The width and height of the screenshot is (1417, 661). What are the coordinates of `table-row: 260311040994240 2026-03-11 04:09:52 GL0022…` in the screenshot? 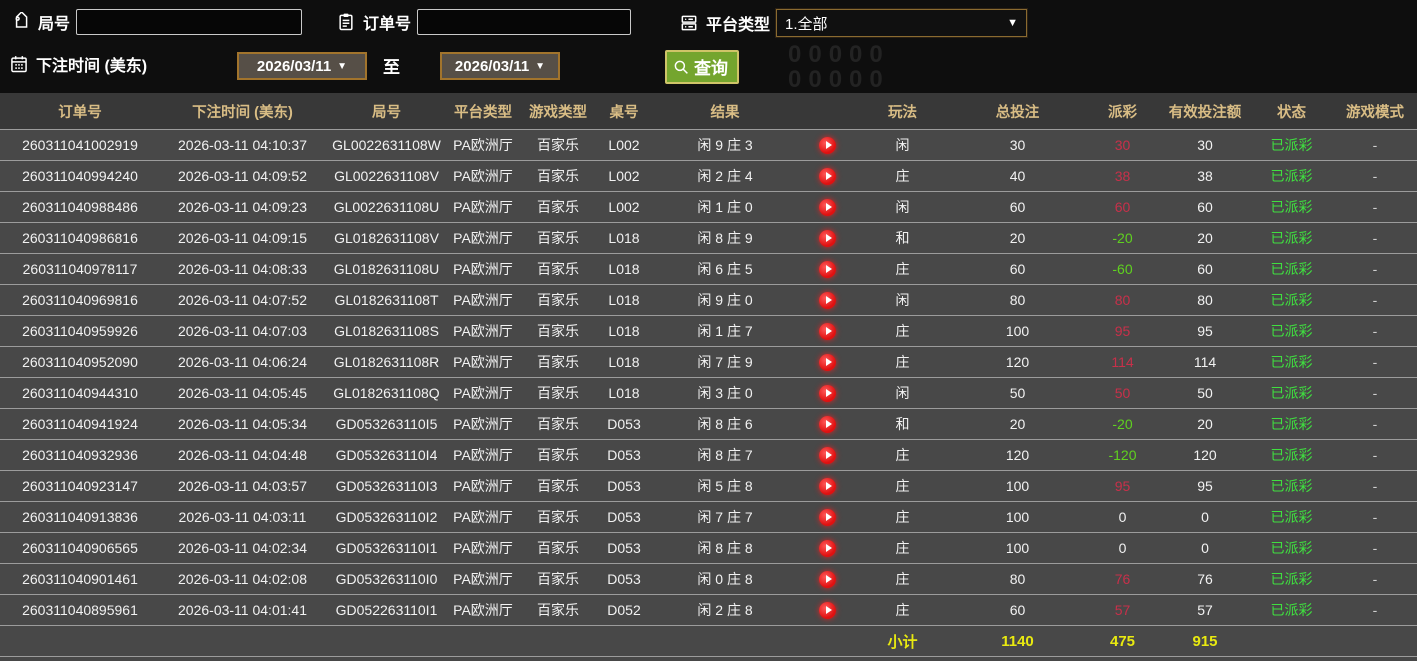 It's located at (708, 176).